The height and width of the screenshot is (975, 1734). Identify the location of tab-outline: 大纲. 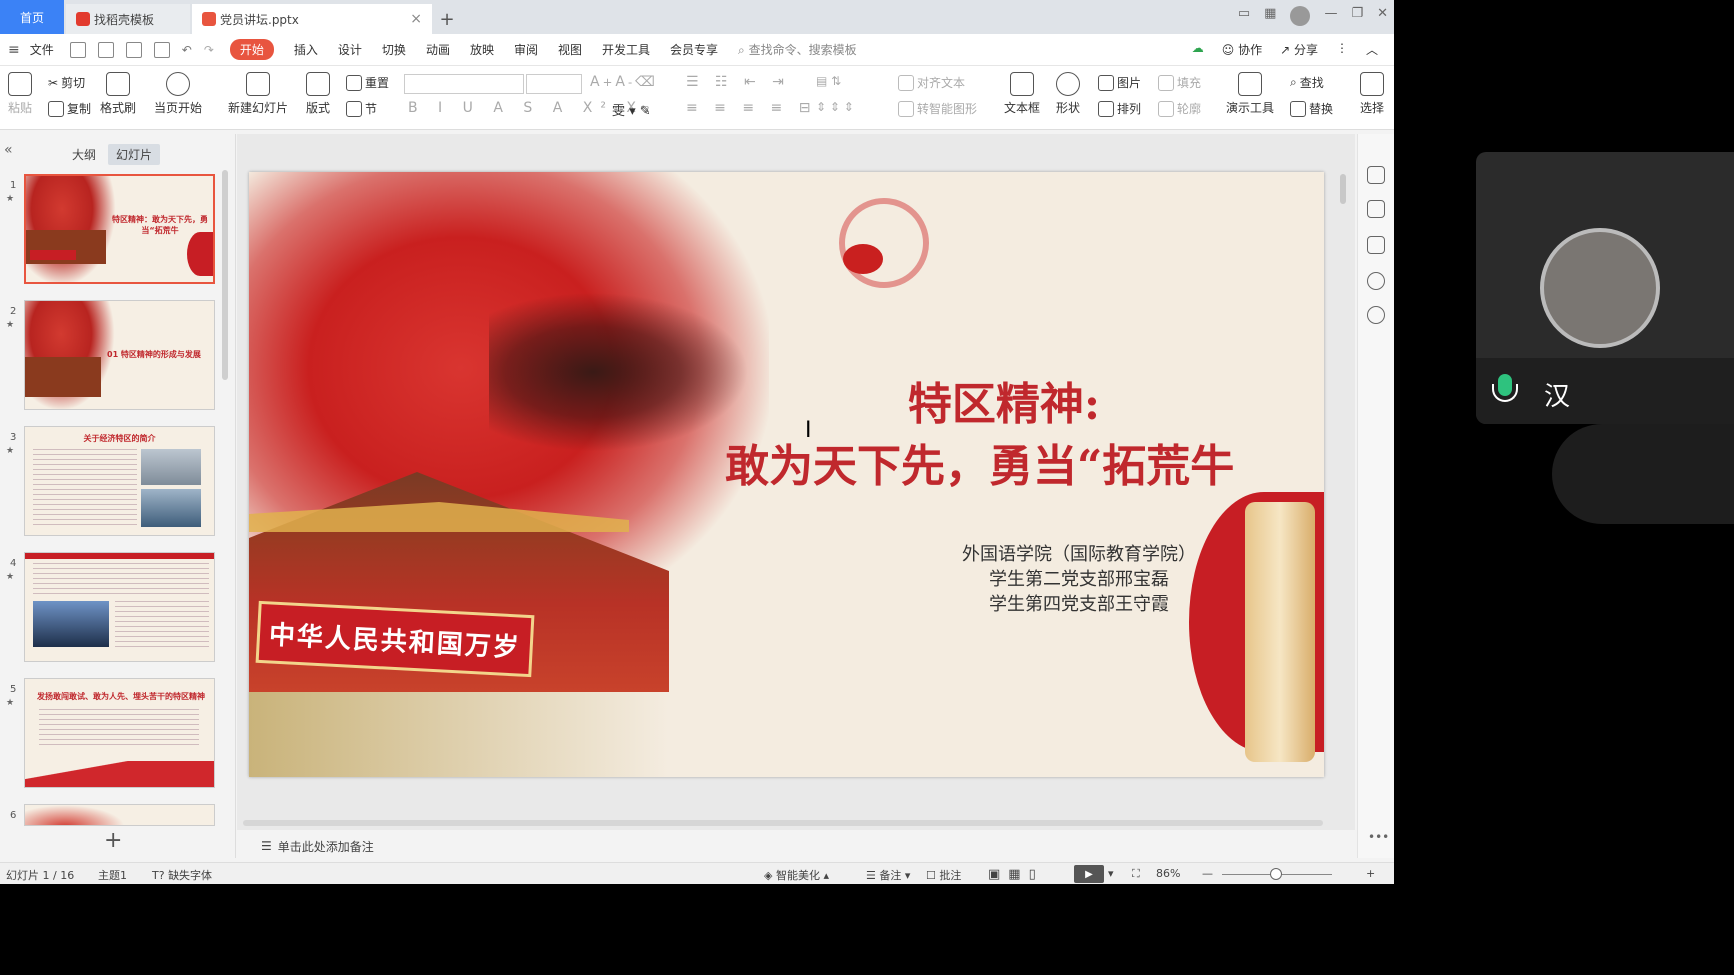
(84, 154).